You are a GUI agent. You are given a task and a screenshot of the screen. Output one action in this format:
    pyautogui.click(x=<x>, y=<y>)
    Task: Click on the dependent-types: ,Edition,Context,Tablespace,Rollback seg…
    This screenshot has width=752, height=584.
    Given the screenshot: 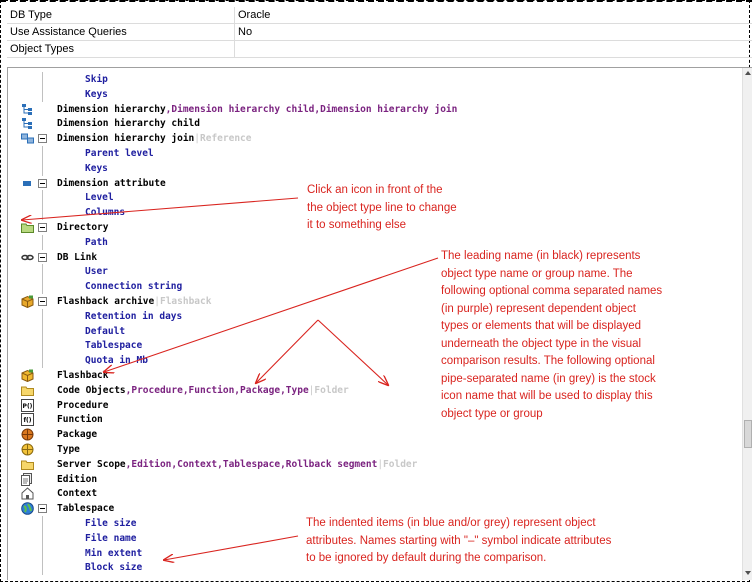 What is the action you would take?
    pyautogui.click(x=251, y=464)
    